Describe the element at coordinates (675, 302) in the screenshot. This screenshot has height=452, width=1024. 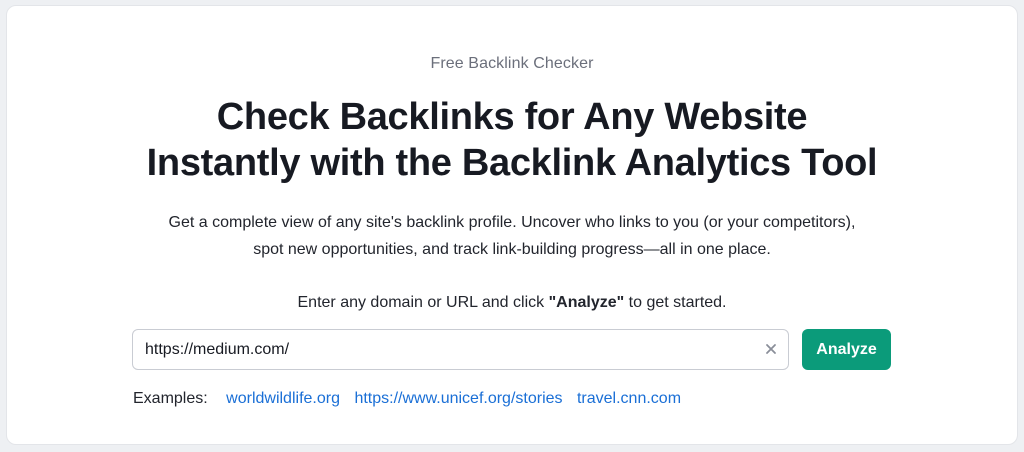
I see `instruction-suffix: to get started.` at that location.